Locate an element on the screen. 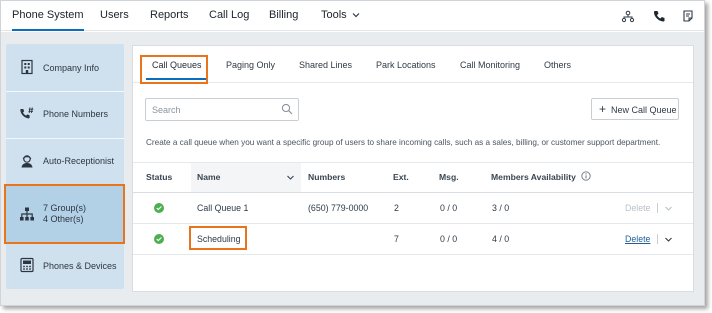 The height and width of the screenshot is (313, 712). table-row: Scheduling 7 0 / 0 4 / 0 Delete is located at coordinates (413, 239).